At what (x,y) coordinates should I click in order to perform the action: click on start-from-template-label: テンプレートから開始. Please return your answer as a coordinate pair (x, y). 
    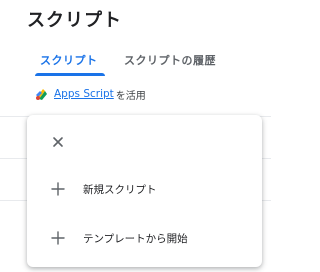
    Looking at the image, I should click on (135, 239).